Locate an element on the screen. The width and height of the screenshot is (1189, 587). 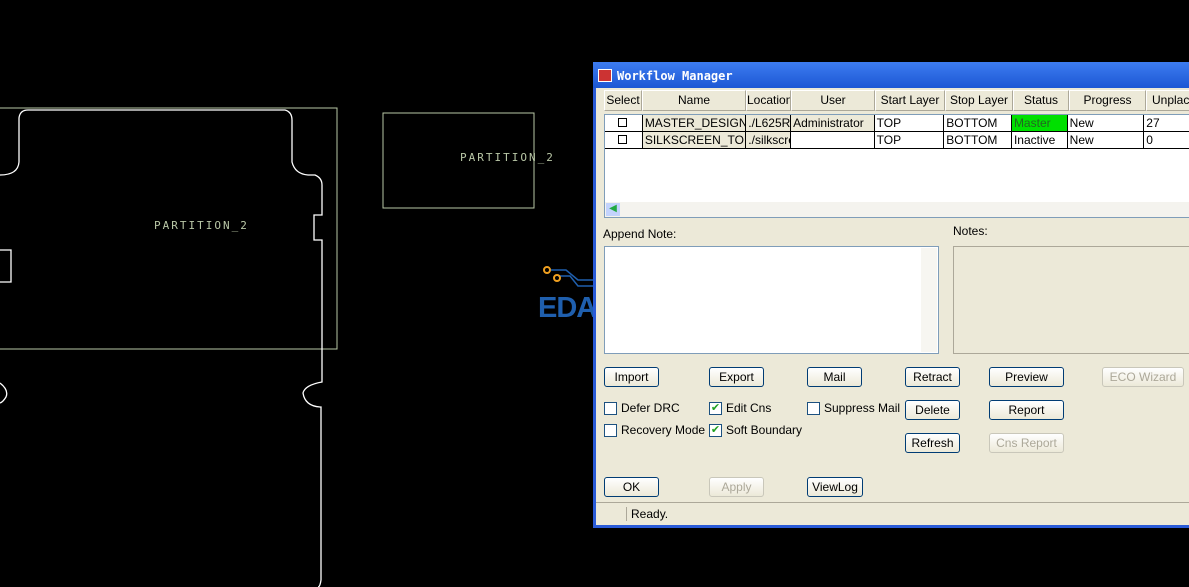
refresh-button: Refresh is located at coordinates (932, 443).